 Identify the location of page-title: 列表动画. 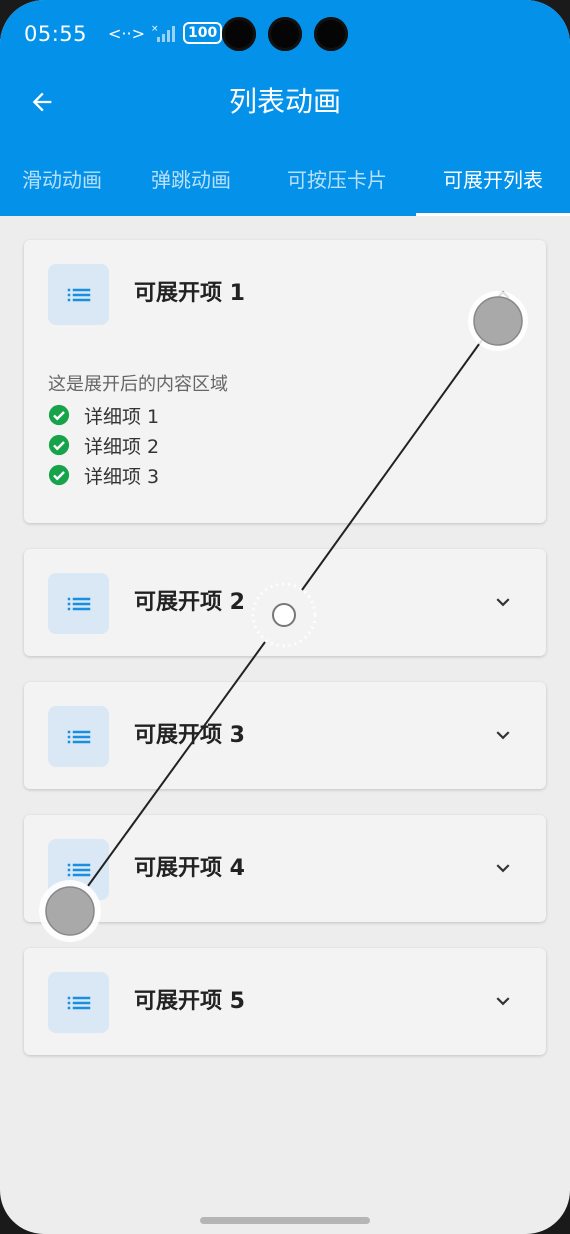
(284, 101).